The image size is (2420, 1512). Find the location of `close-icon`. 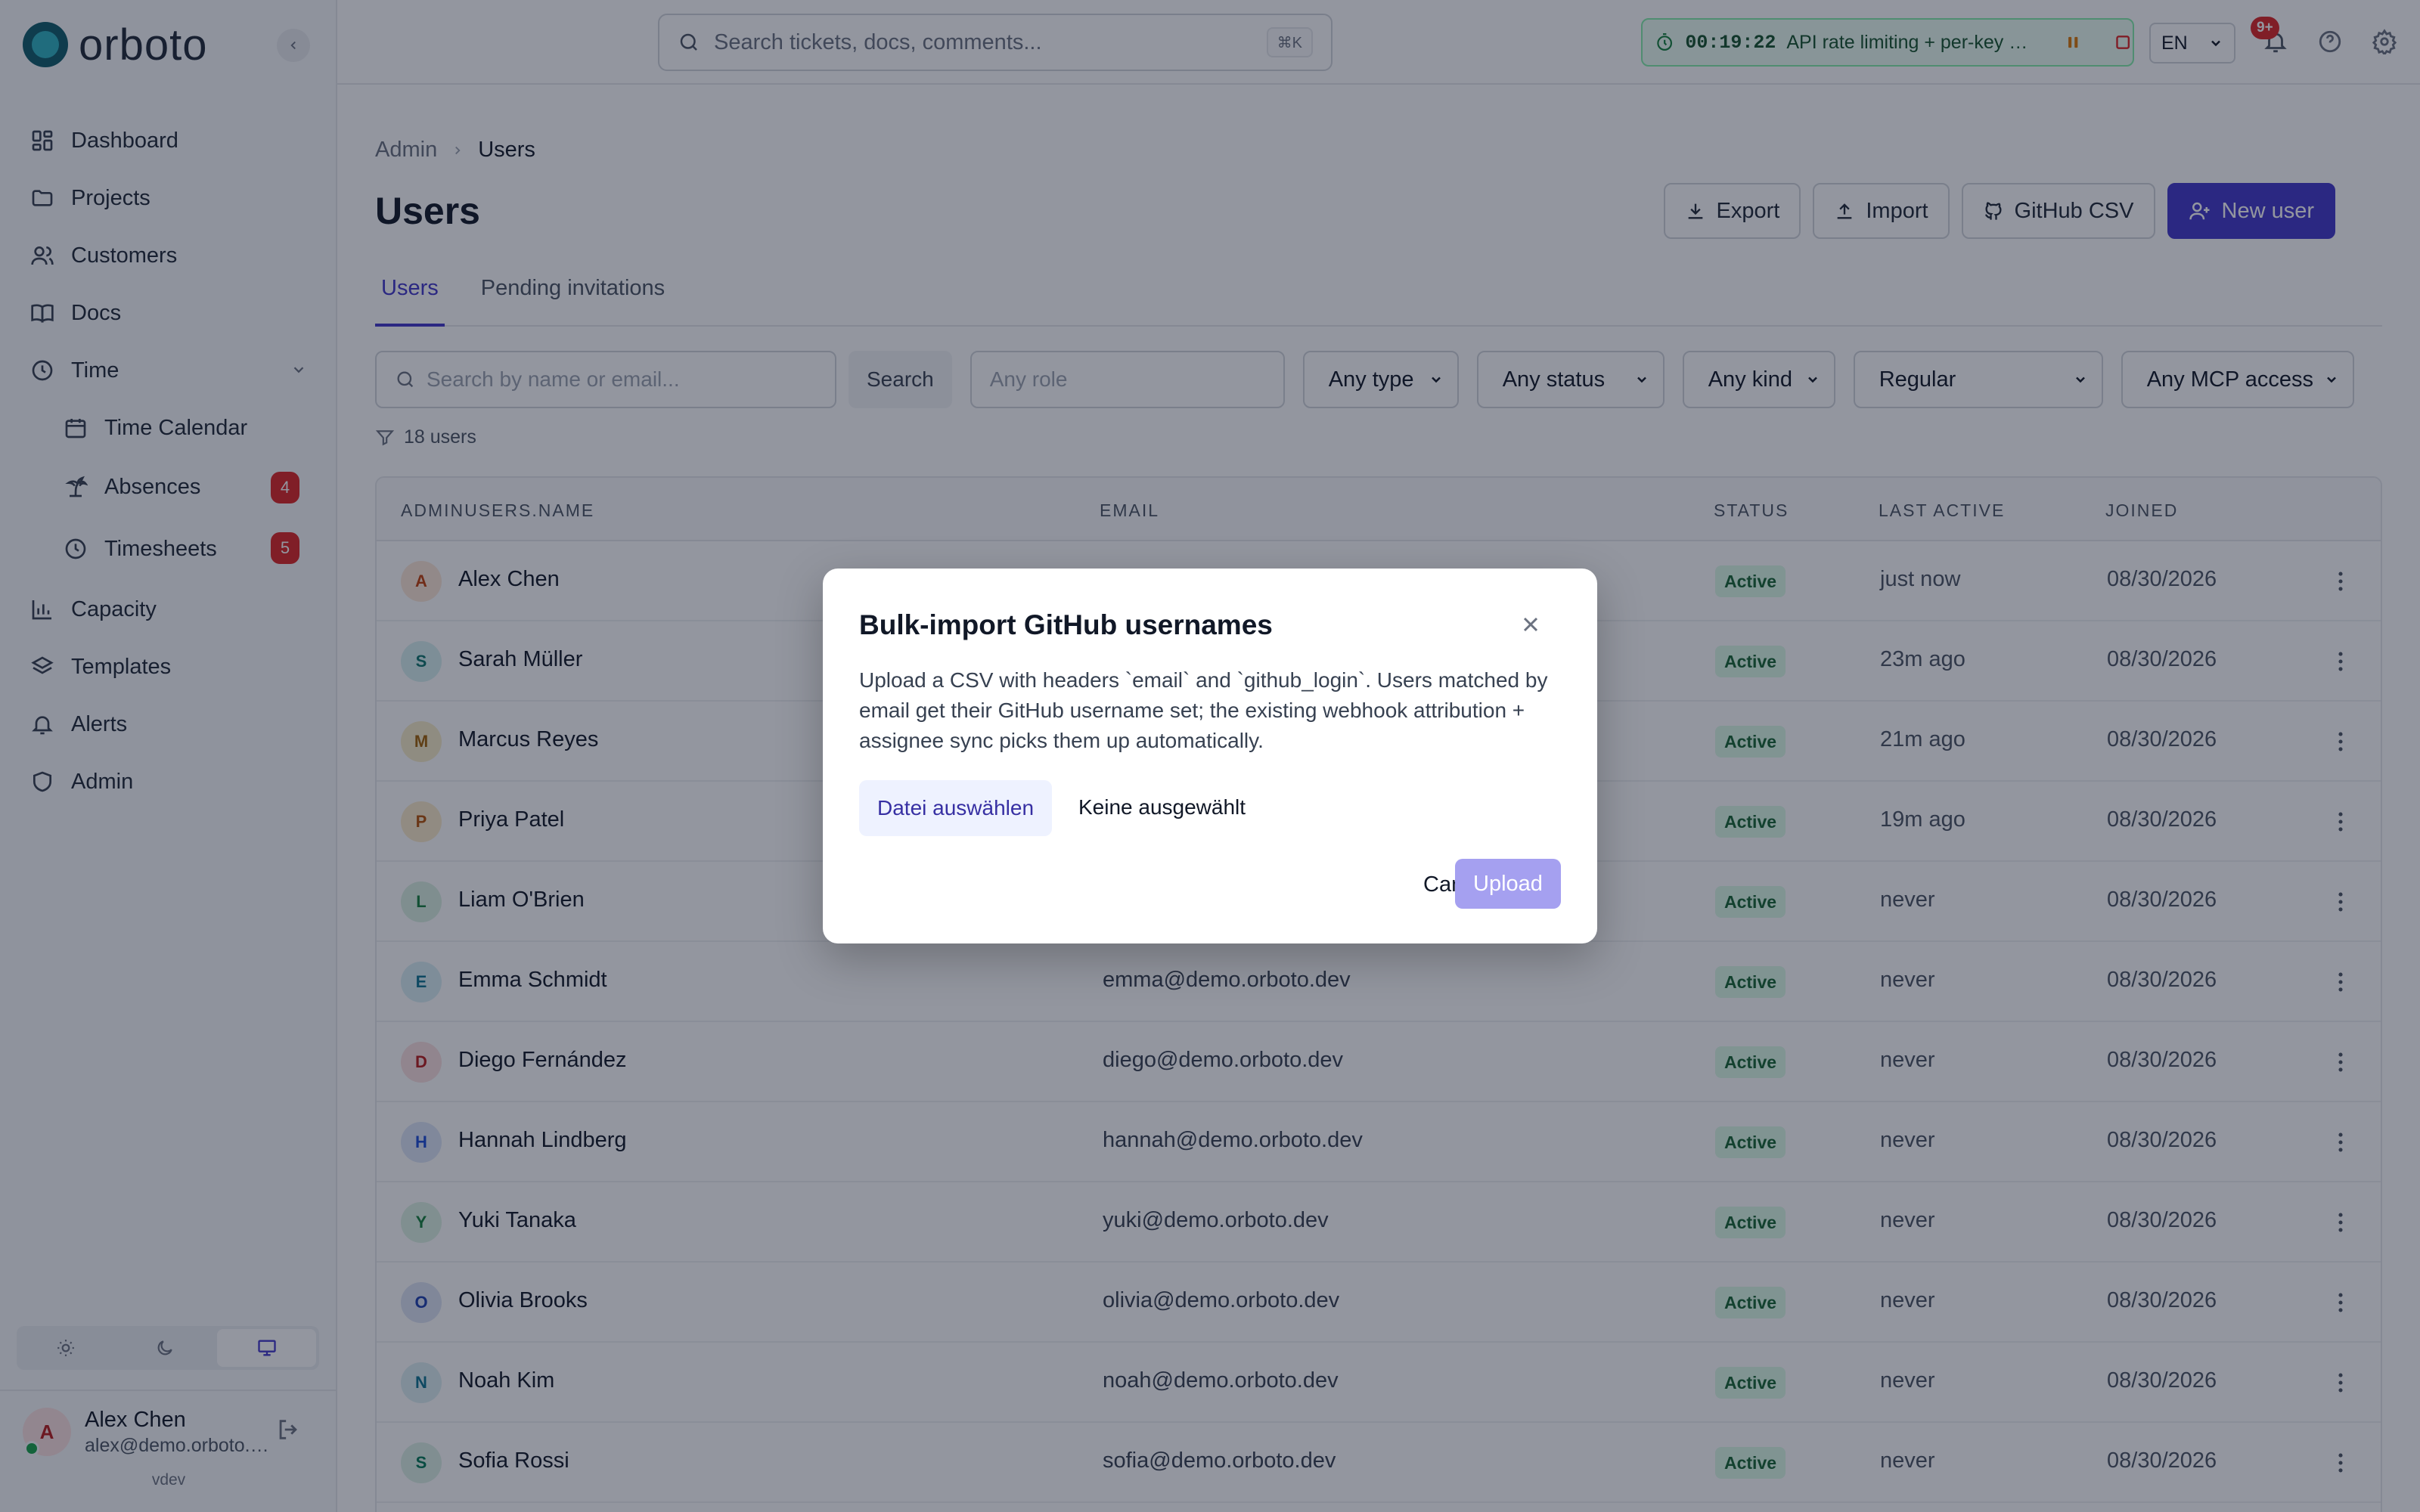

close-icon is located at coordinates (1531, 624).